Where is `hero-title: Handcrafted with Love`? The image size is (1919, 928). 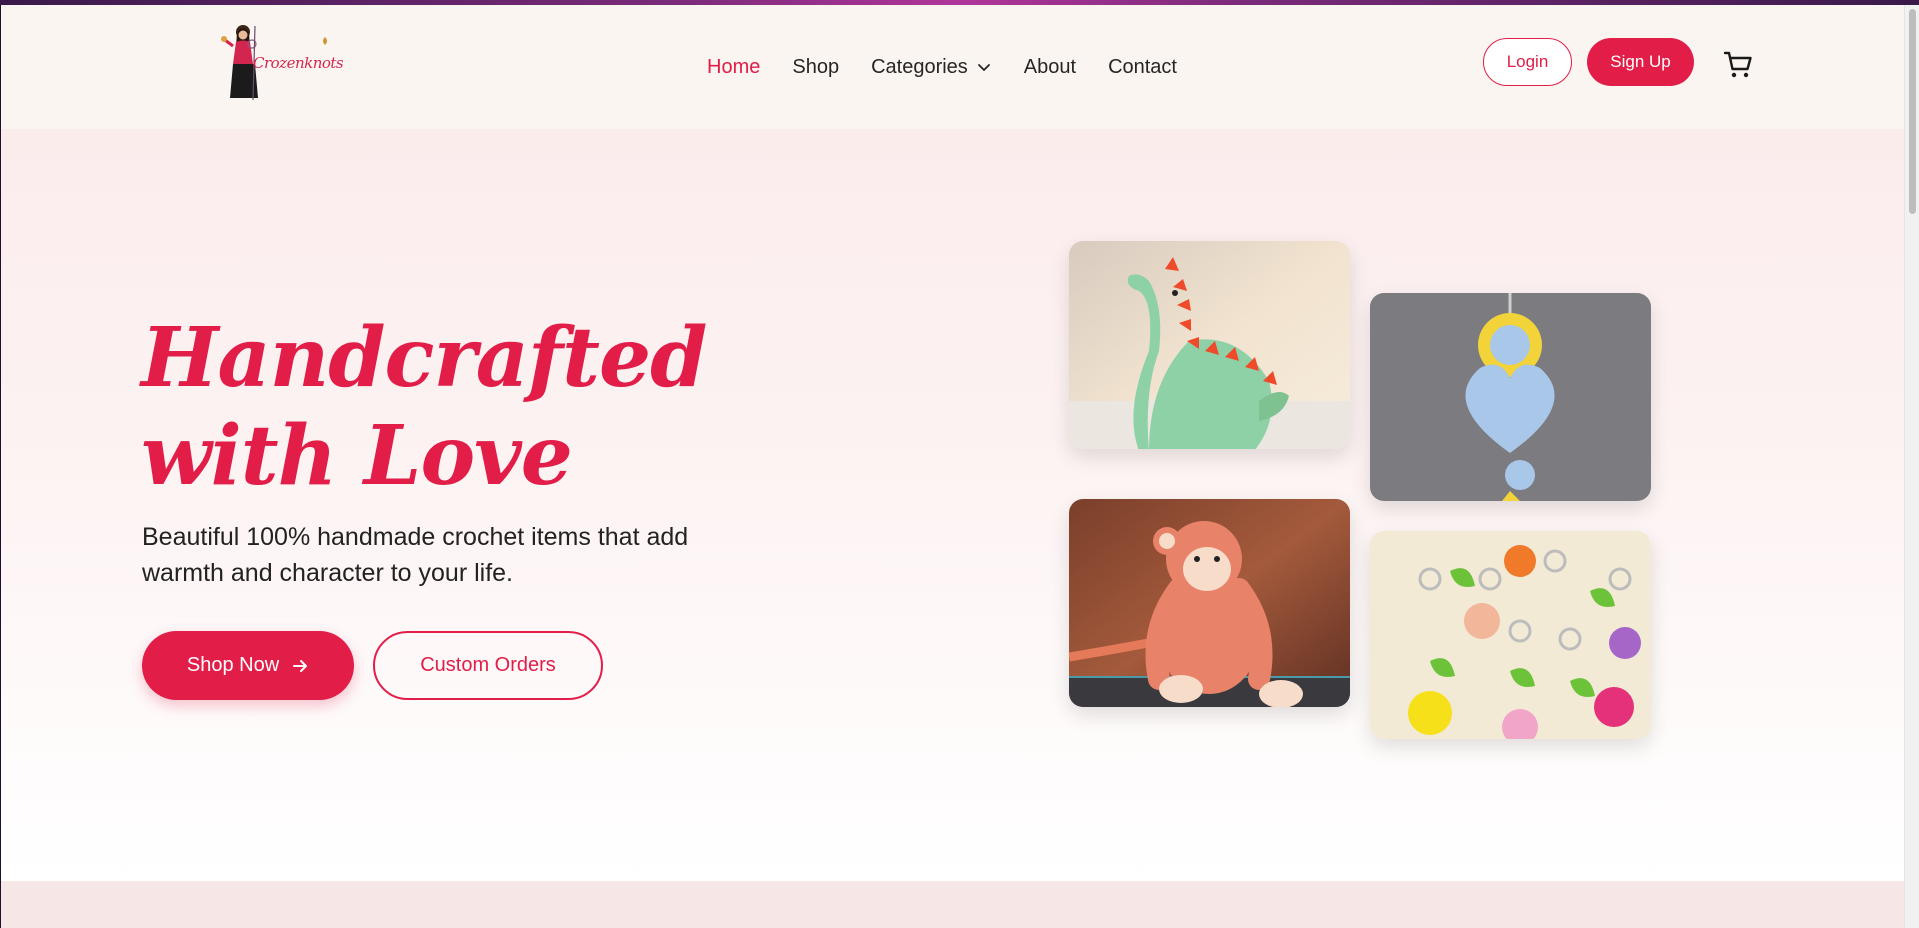 hero-title: Handcrafted with Love is located at coordinates (491, 407).